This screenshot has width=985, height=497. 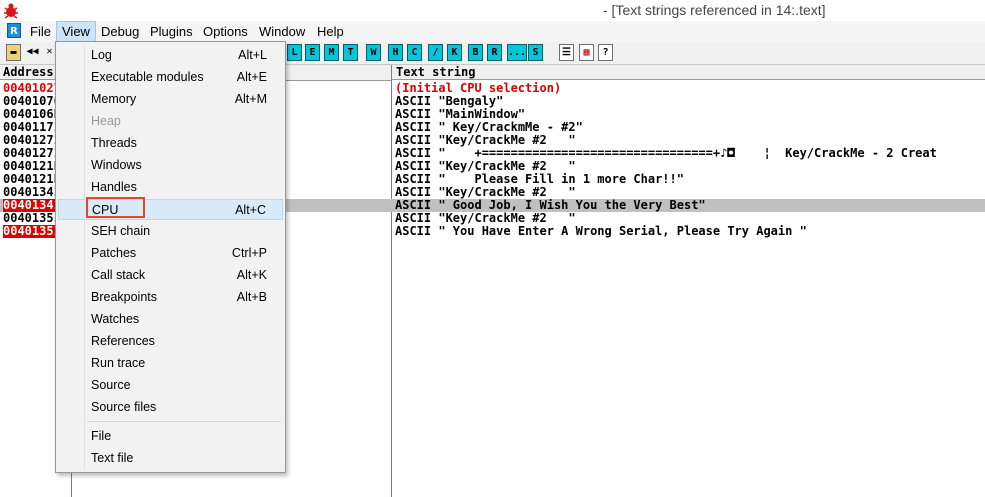 What do you see at coordinates (170, 297) in the screenshot?
I see `menu-item-breakpoints: Breakpoints Alt+B` at bounding box center [170, 297].